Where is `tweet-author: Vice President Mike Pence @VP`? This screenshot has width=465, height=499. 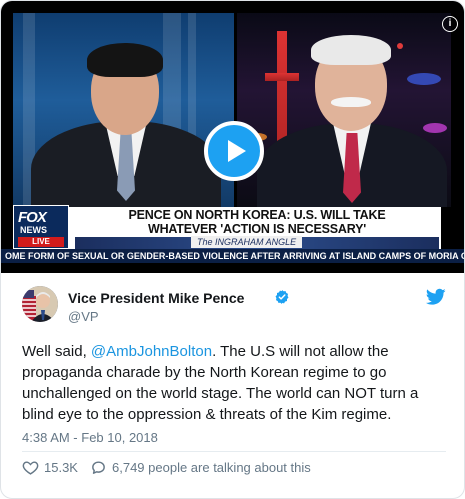 tweet-author: Vice President Mike Pence @VP is located at coordinates (237, 306).